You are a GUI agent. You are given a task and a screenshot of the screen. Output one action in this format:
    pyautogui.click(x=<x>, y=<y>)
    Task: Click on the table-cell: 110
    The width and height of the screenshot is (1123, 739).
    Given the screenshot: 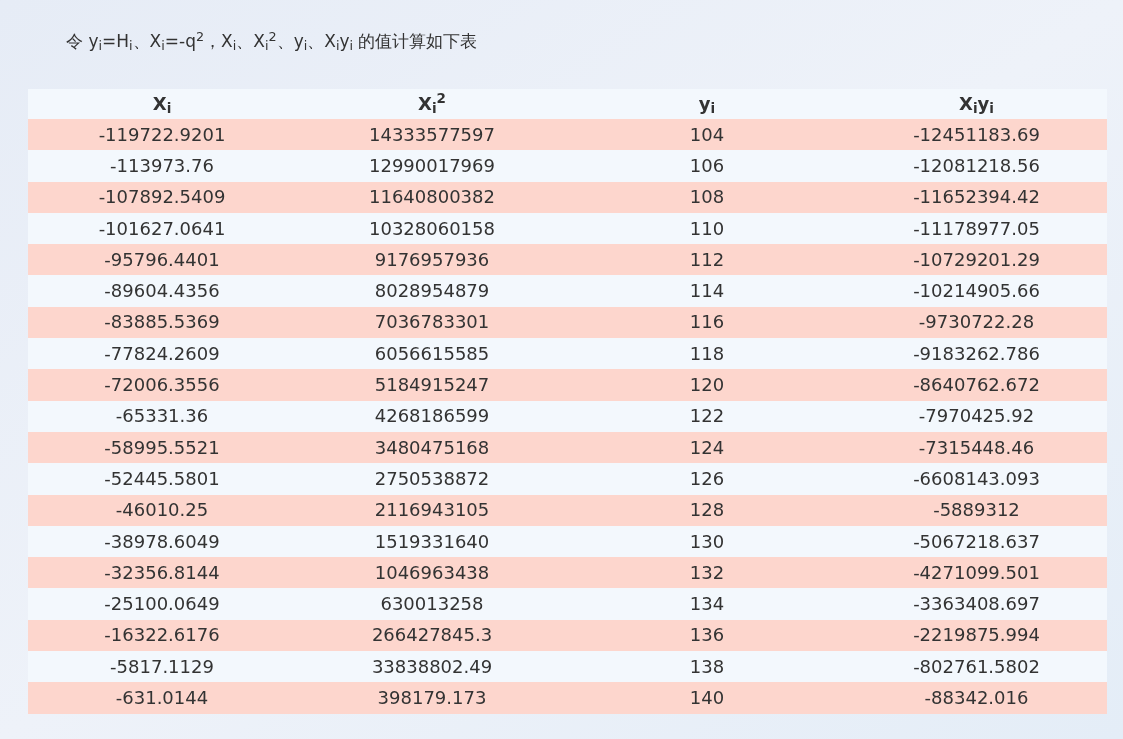 What is the action you would take?
    pyautogui.click(x=707, y=228)
    